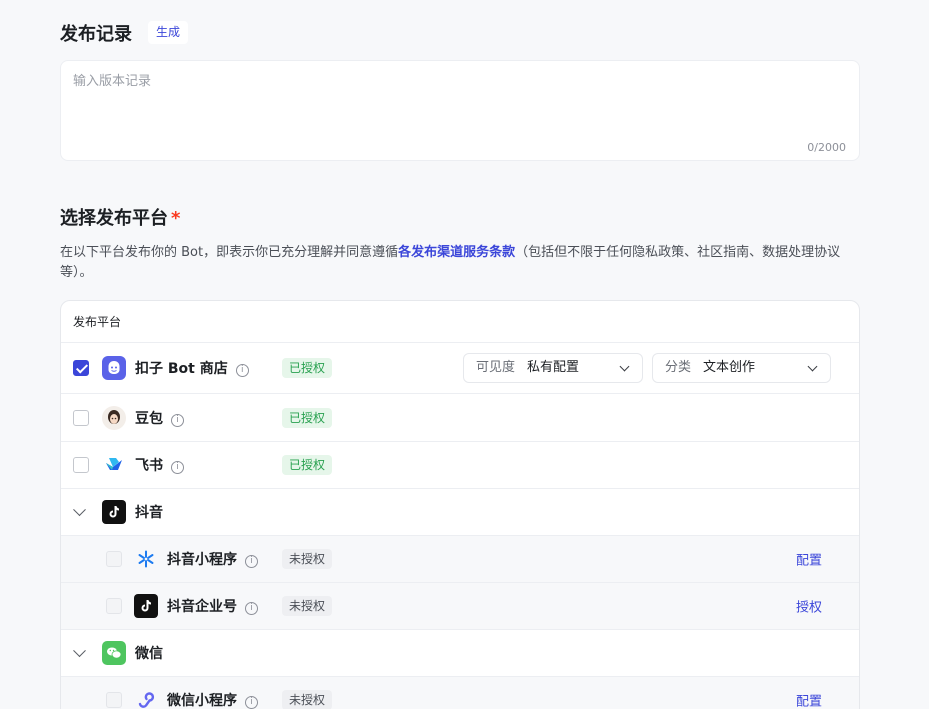  What do you see at coordinates (168, 32) in the screenshot?
I see `generate-button: 生成` at bounding box center [168, 32].